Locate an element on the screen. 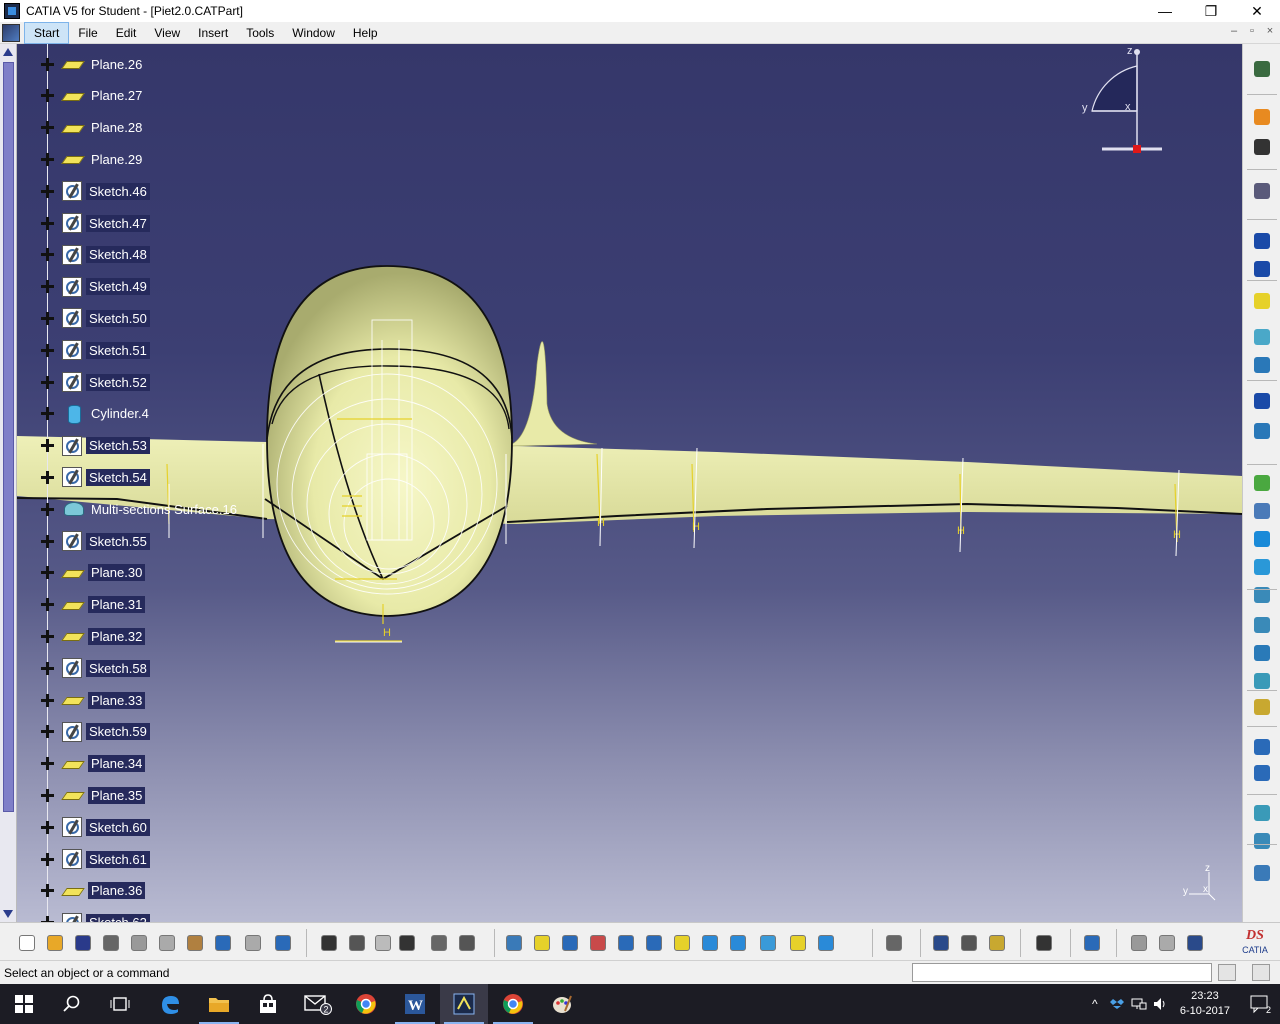 The width and height of the screenshot is (1280, 1024). table-icon is located at coordinates (407, 943).